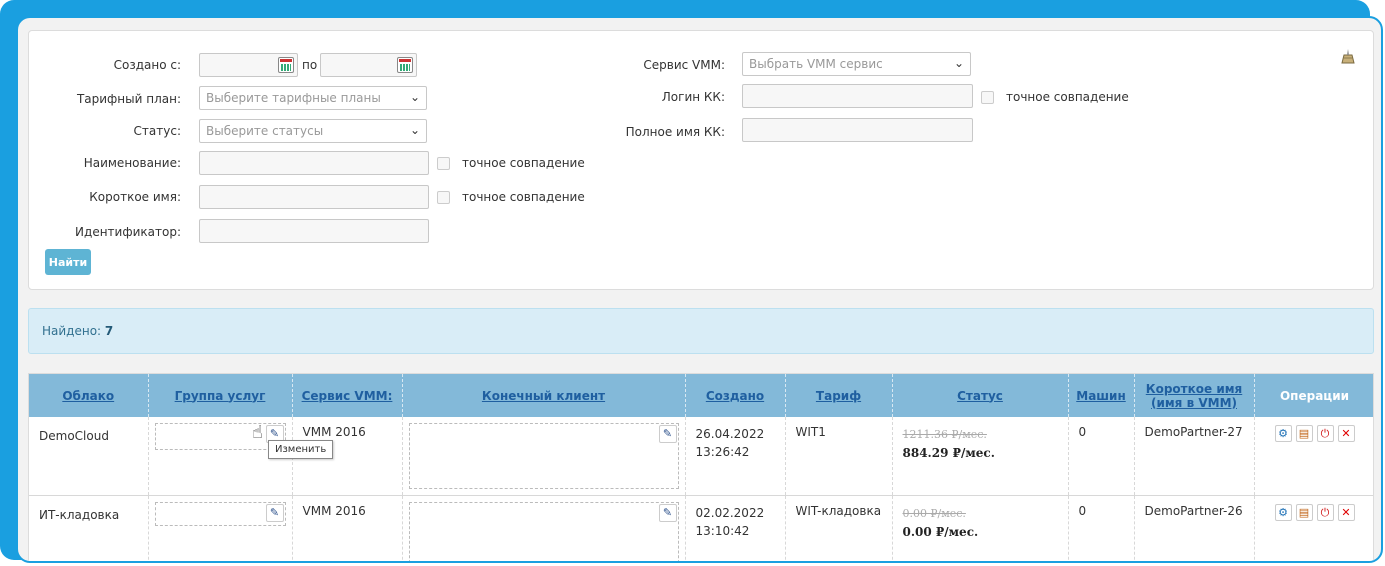  Describe the element at coordinates (944, 434) in the screenshot. I see `old-price: 1211.36 ₽/мес.` at that location.